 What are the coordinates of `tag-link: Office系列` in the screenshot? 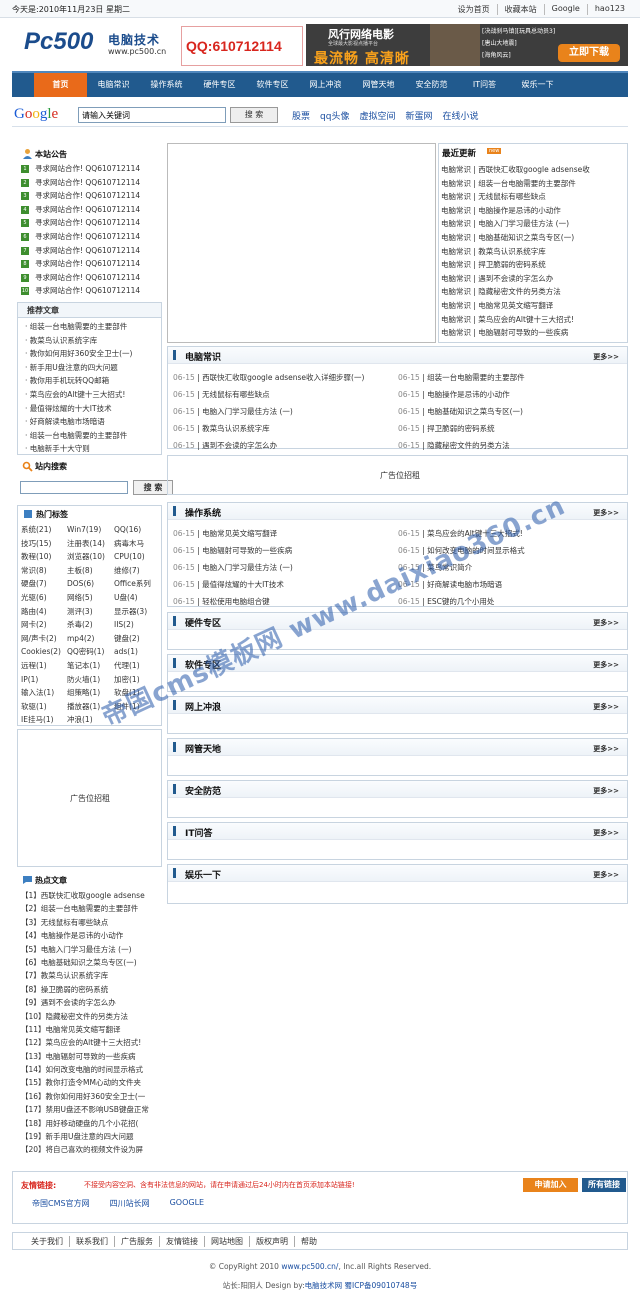 It's located at (137, 584).